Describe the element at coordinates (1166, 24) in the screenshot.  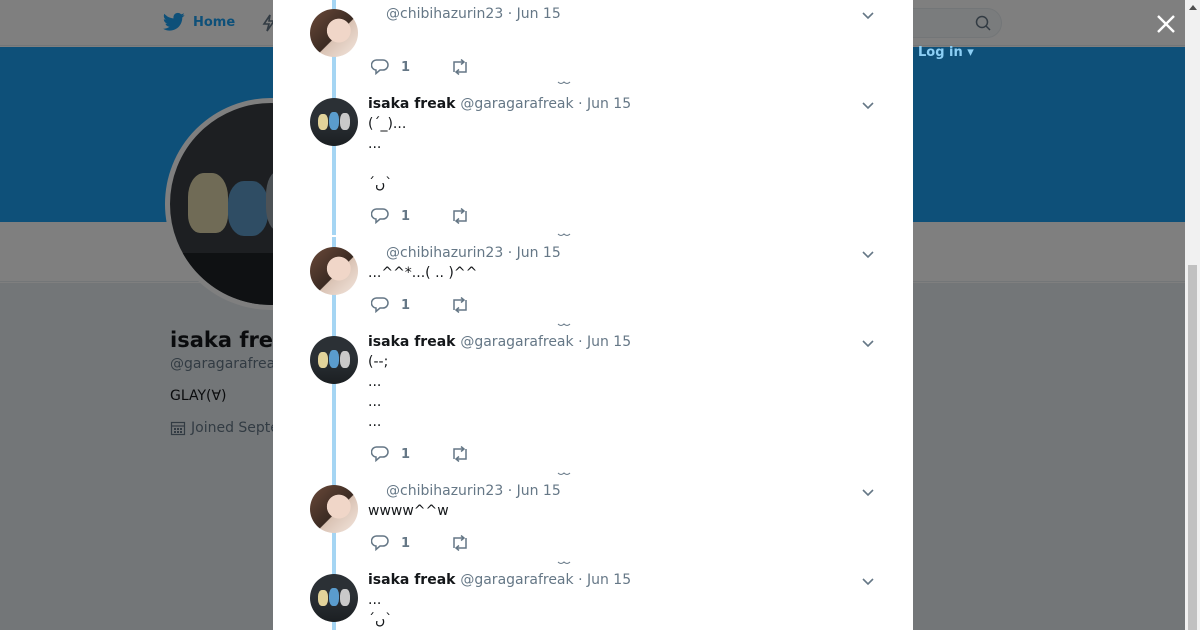
I see `close-icon` at that location.